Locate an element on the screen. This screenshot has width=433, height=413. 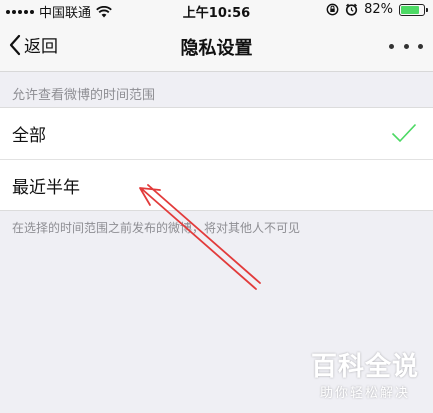
nav-bar: 返回 隐私设置 is located at coordinates (216, 46).